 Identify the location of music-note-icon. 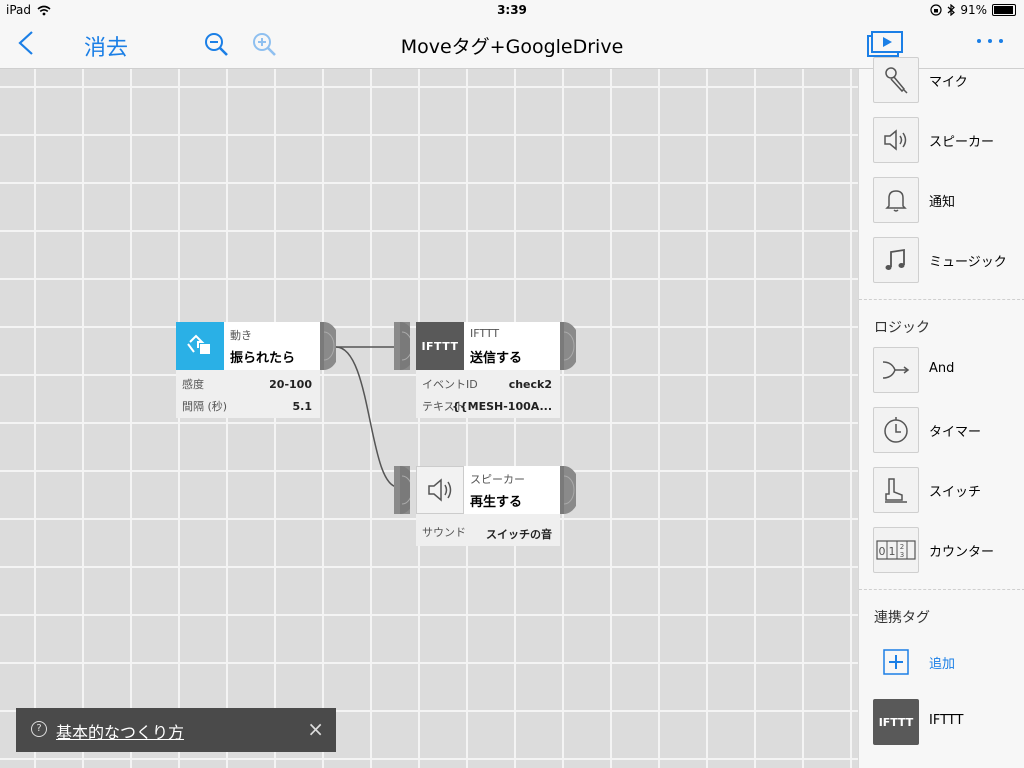
(896, 260).